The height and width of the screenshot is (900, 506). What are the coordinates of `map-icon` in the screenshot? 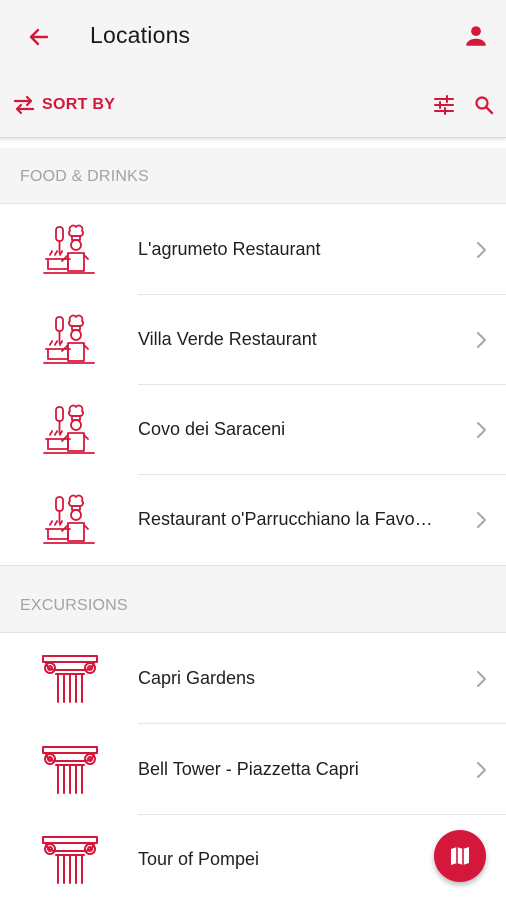 It's located at (460, 856).